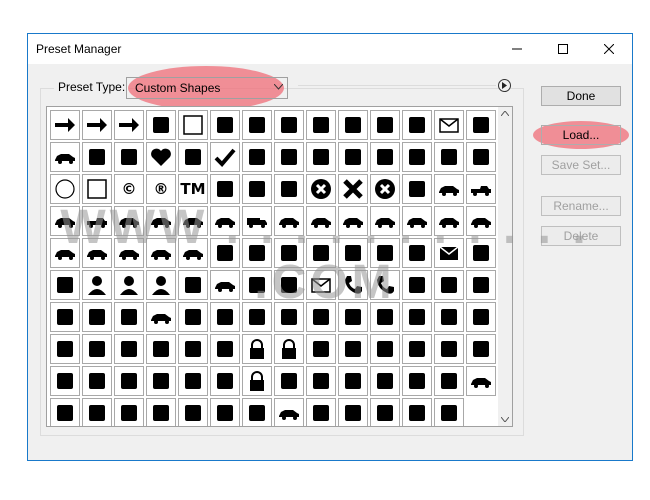 Image resolution: width=650 pixels, height=500 pixels. What do you see at coordinates (385, 253) in the screenshot?
I see `shape-bird` at bounding box center [385, 253].